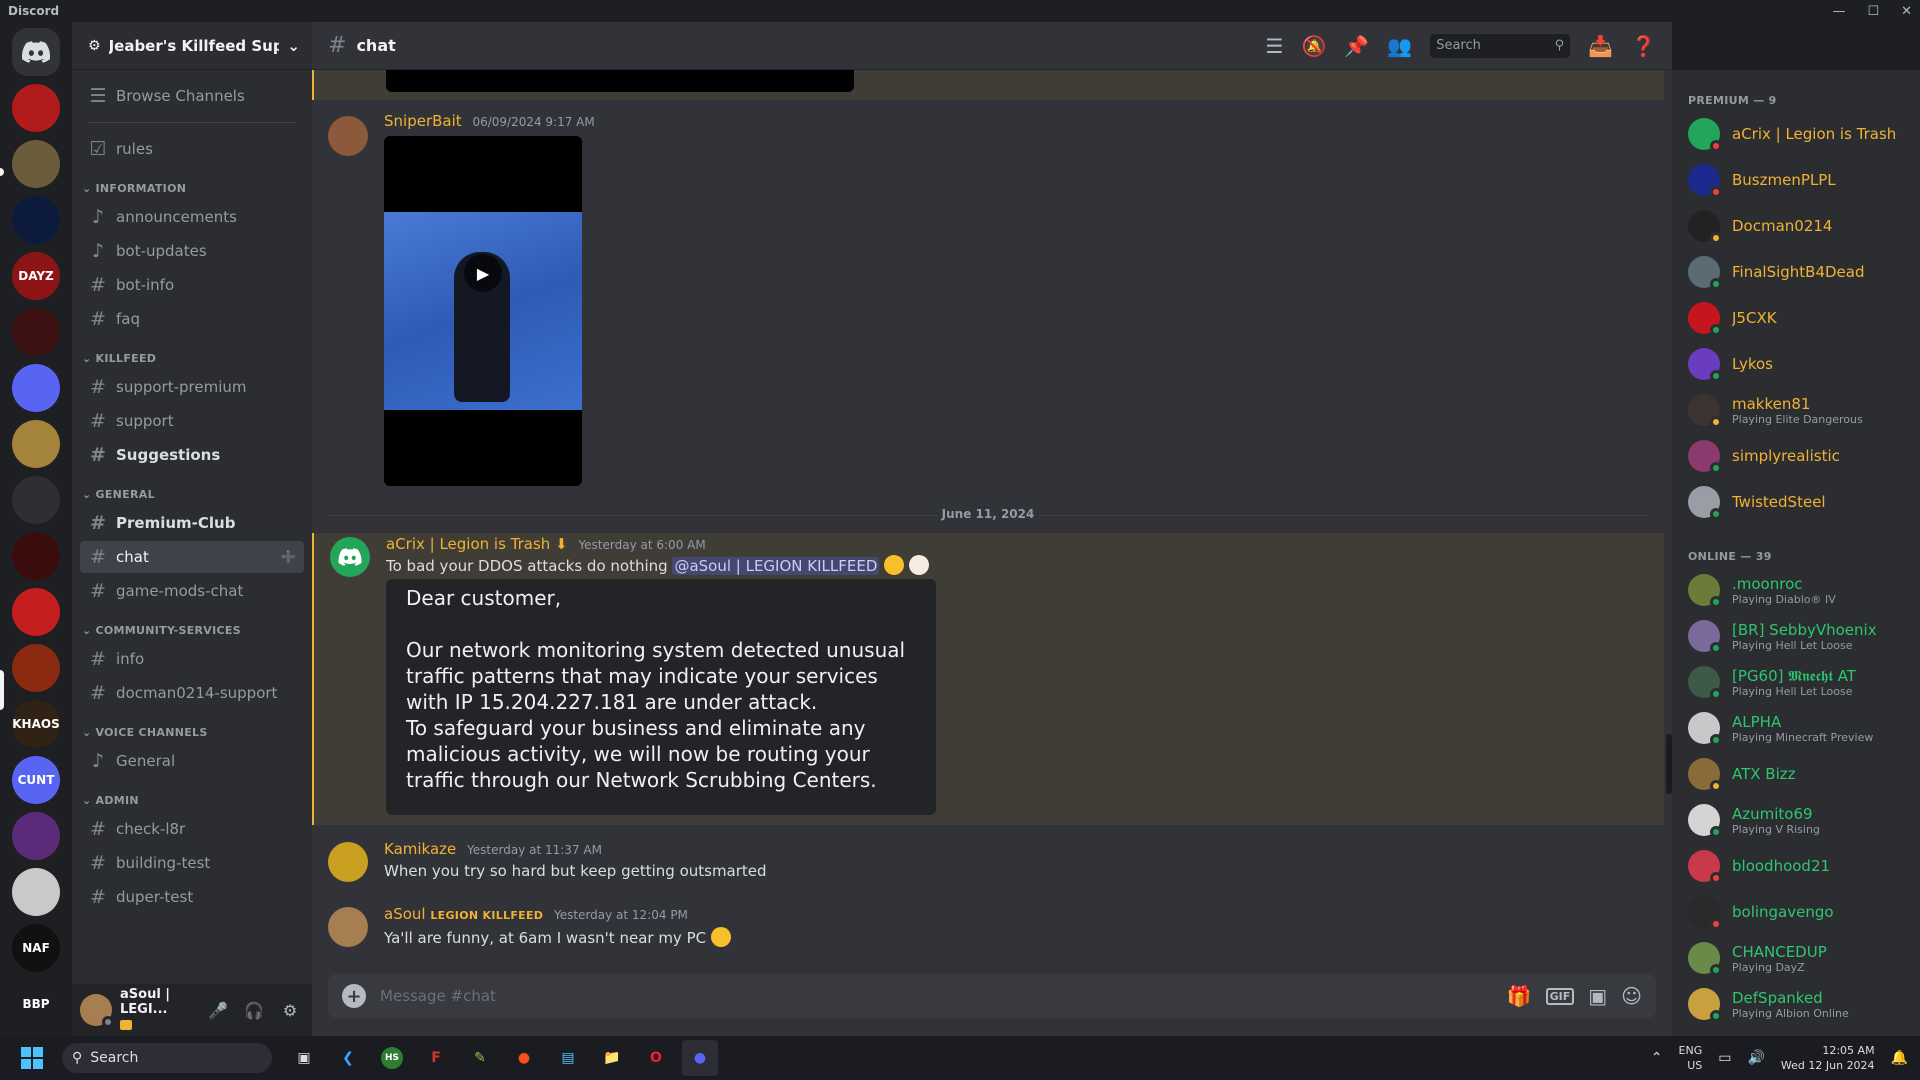  What do you see at coordinates (1313, 46) in the screenshot?
I see `bell-muted-icon: 🔕` at bounding box center [1313, 46].